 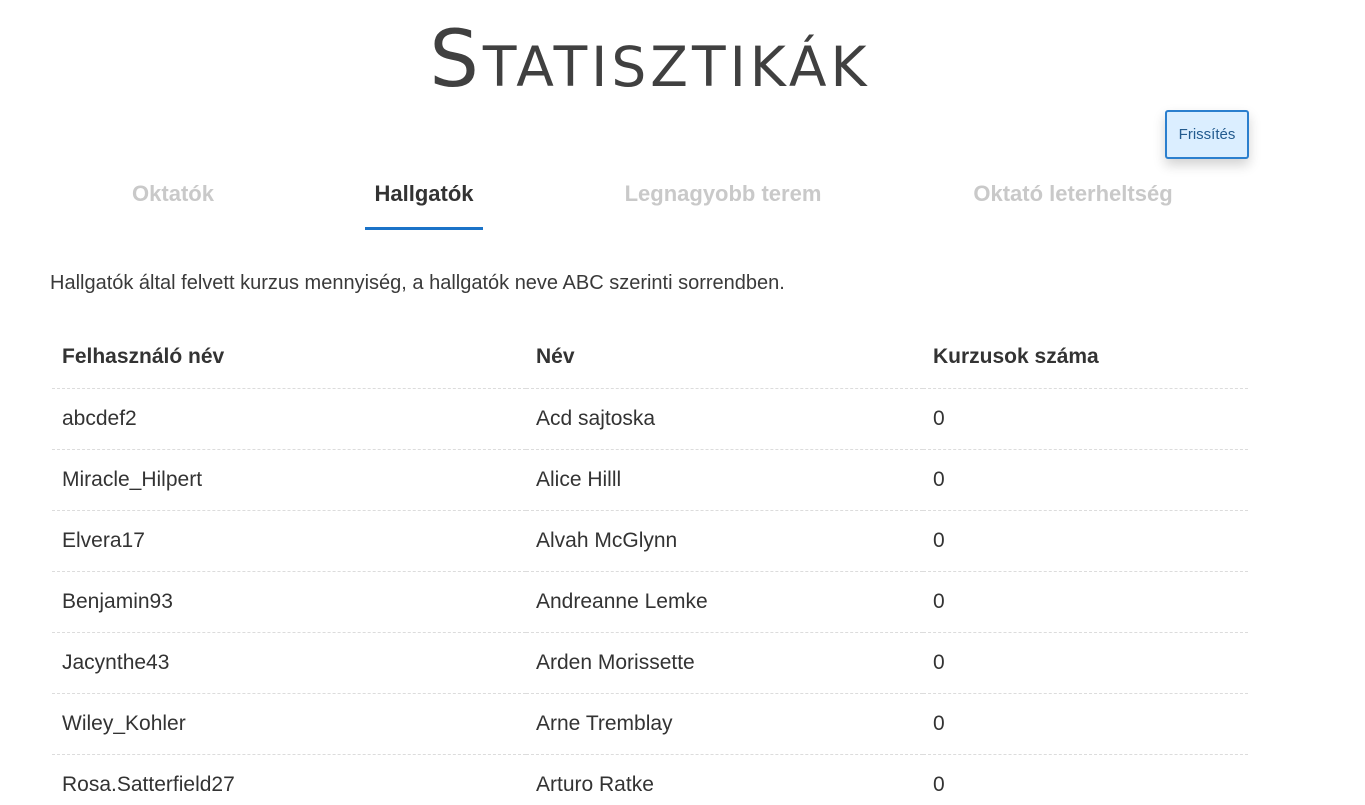 What do you see at coordinates (724, 779) in the screenshot?
I see `cell-name: Arturo Ratke` at bounding box center [724, 779].